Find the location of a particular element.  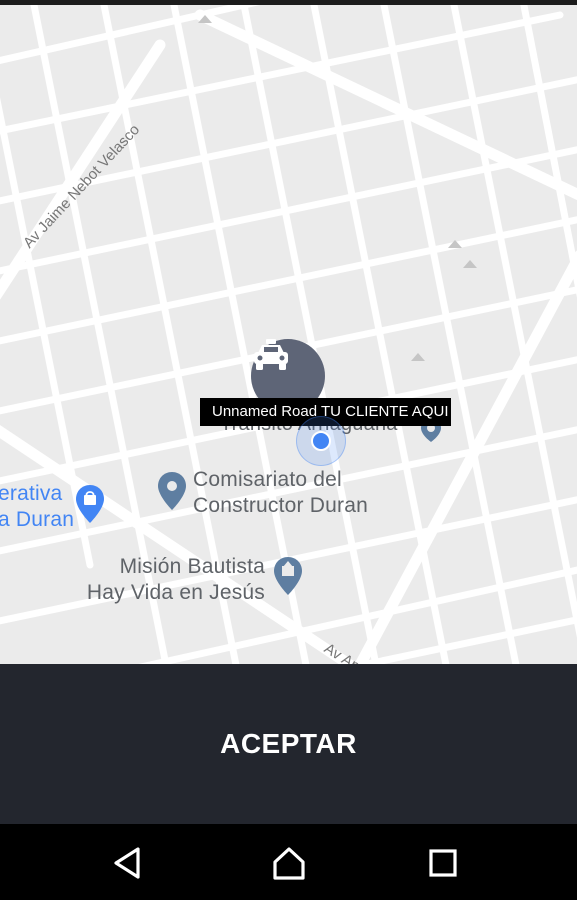

church-icon is located at coordinates (288, 576).